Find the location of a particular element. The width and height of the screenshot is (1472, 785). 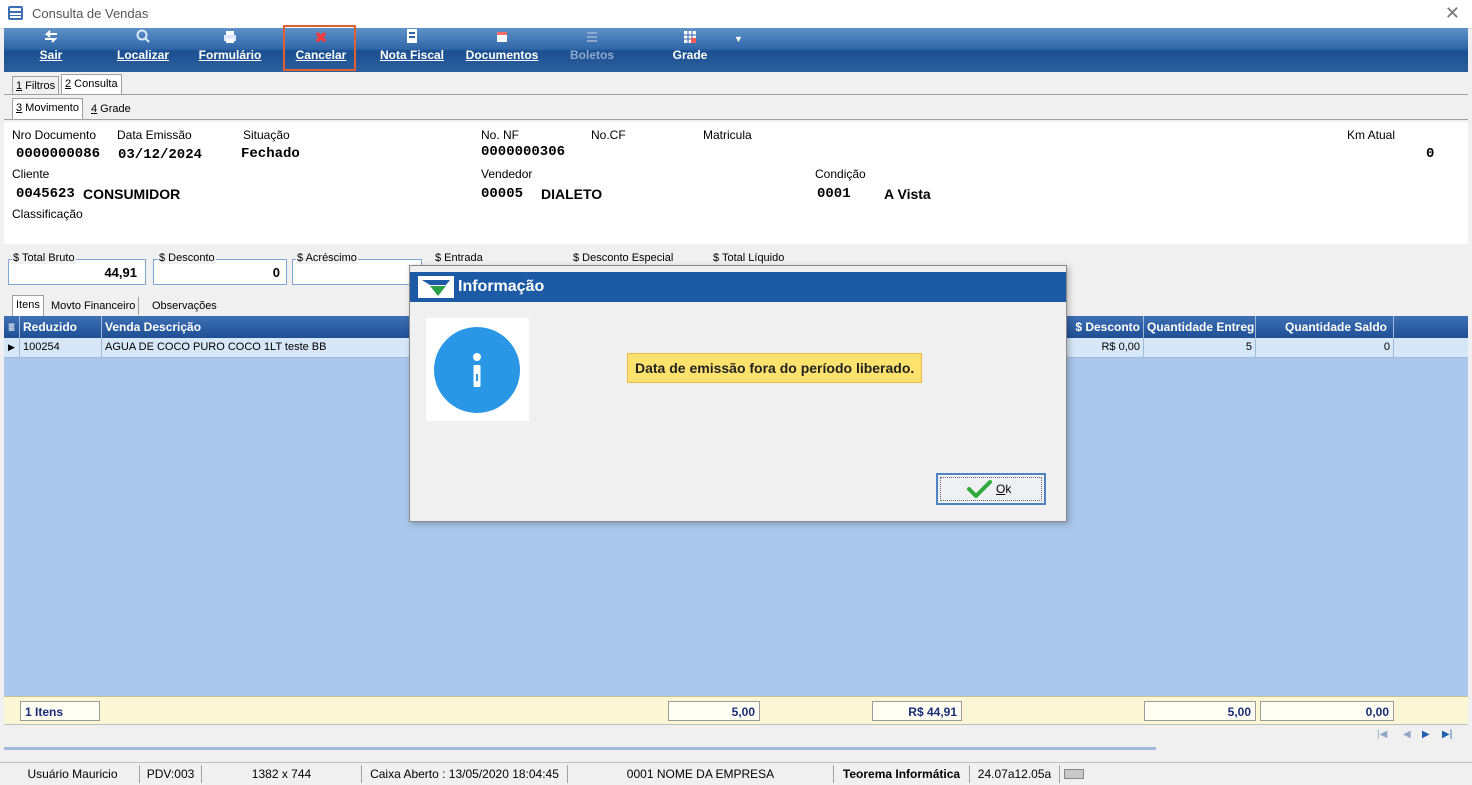

tab-observacoes: Observações is located at coordinates (184, 306).